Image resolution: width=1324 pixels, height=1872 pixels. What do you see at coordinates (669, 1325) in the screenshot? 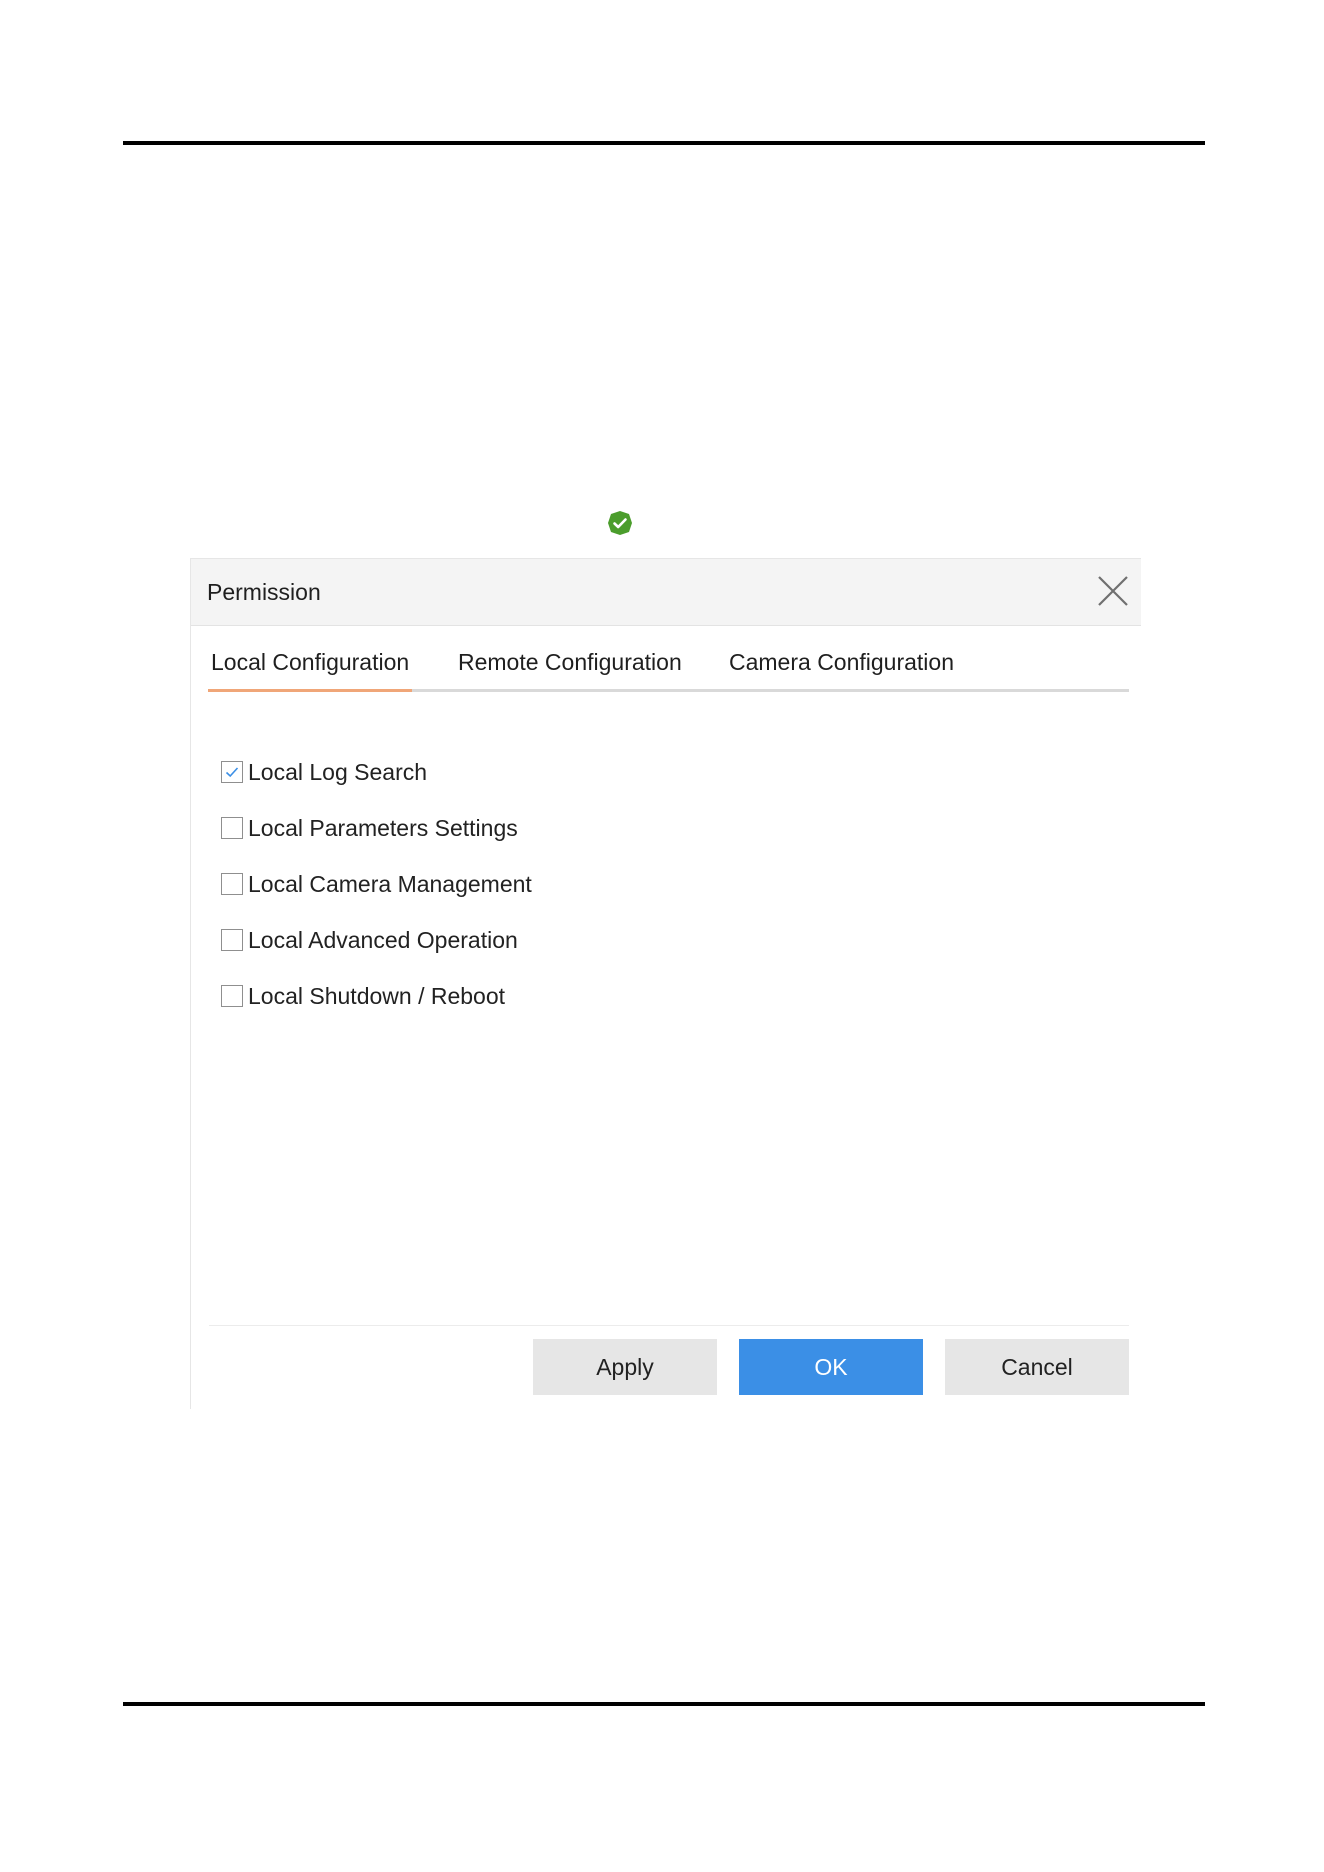
I see `footer-divider` at bounding box center [669, 1325].